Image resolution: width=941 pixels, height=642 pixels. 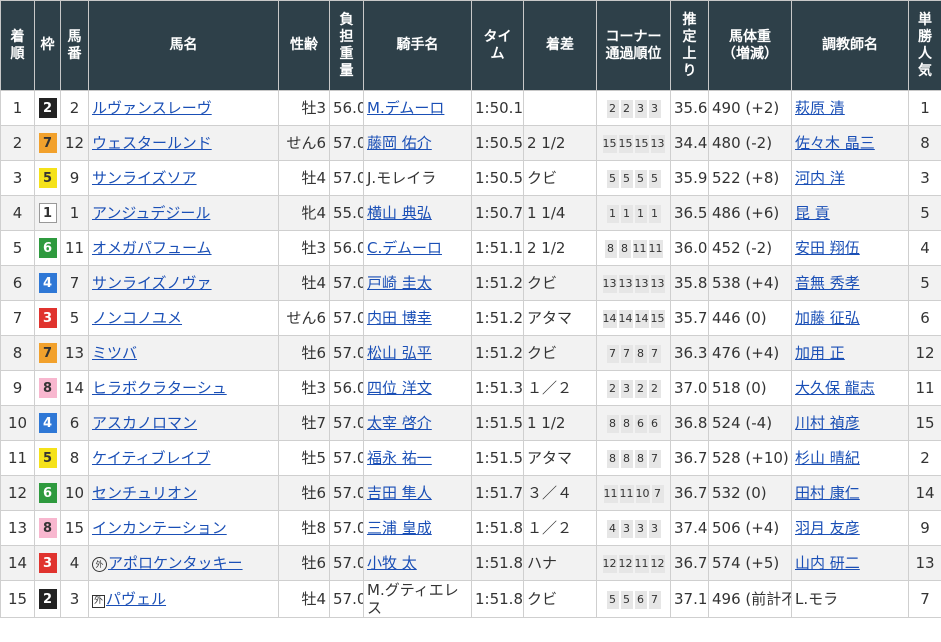 I want to click on header-waku: 枠, so click(x=47, y=45).